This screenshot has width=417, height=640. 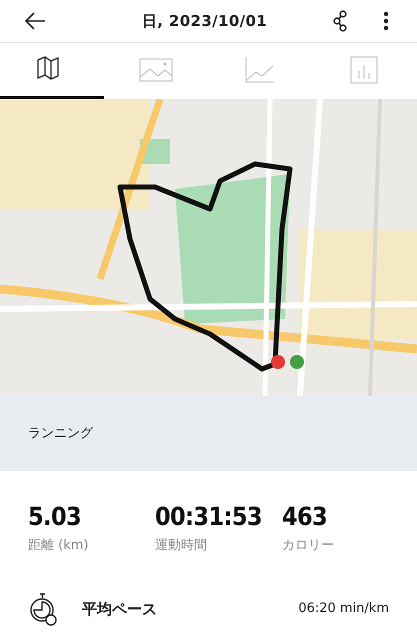 I want to click on stopwatch-icon, so click(x=43, y=609).